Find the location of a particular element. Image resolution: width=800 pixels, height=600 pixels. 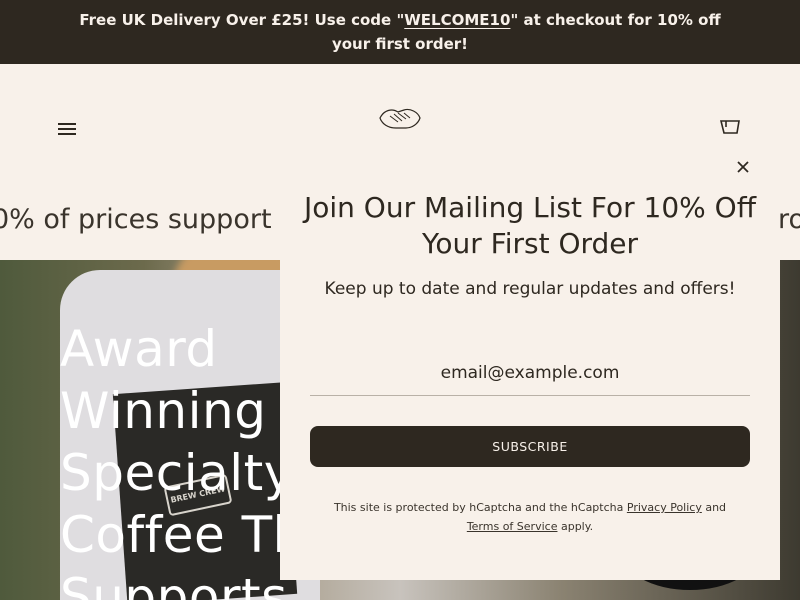

legal-suffix: apply. is located at coordinates (575, 526).